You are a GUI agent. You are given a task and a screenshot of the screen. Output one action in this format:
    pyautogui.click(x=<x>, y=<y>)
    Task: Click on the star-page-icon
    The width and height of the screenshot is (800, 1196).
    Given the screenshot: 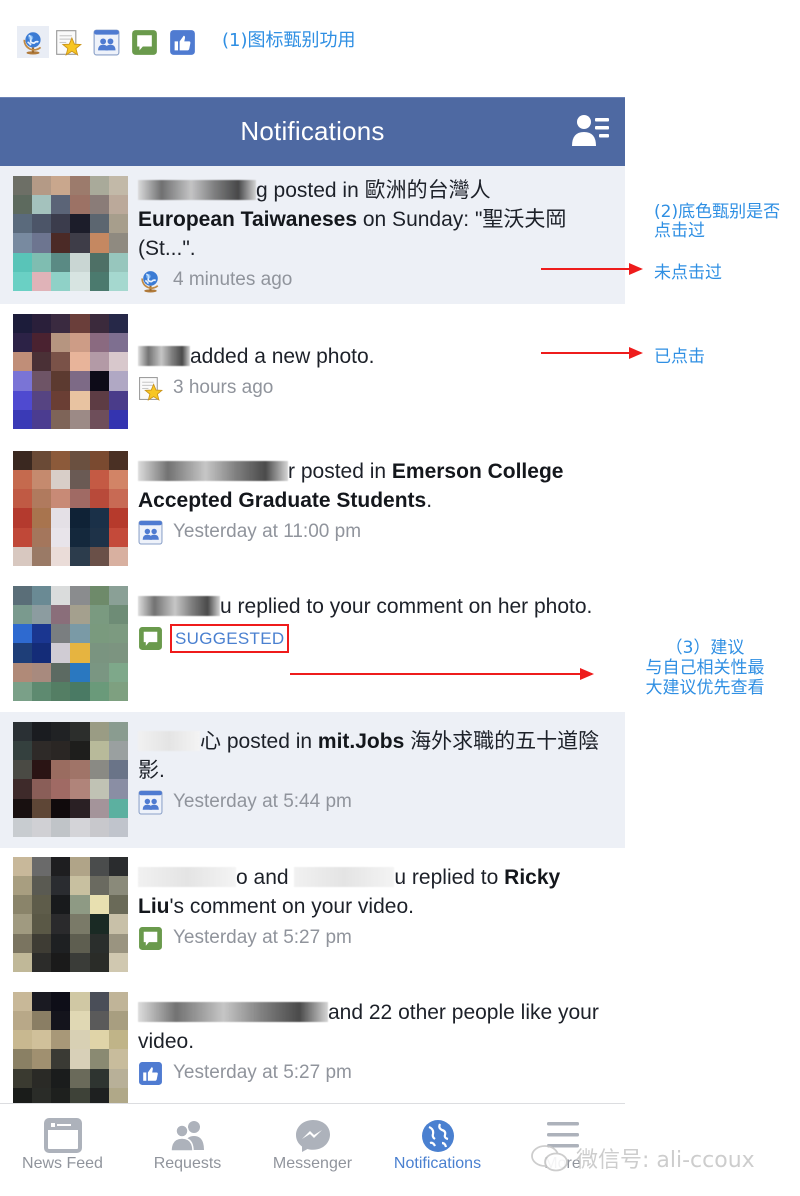 What is the action you would take?
    pyautogui.click(x=150, y=388)
    